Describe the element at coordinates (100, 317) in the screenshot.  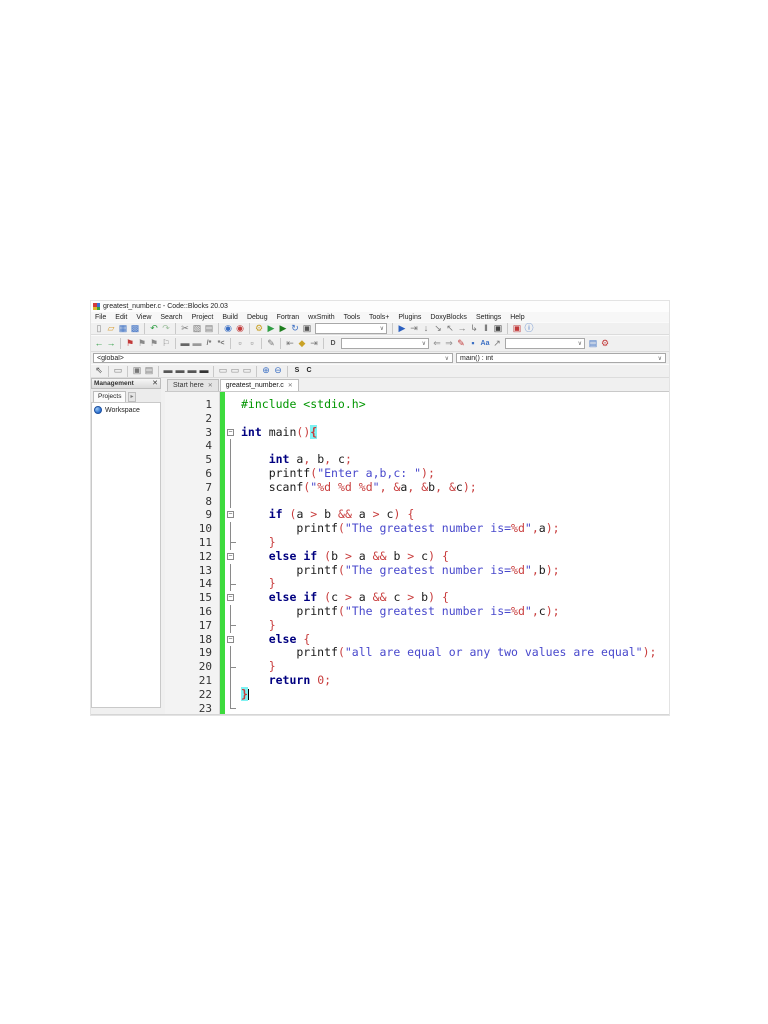
I see `menu-file: File` at that location.